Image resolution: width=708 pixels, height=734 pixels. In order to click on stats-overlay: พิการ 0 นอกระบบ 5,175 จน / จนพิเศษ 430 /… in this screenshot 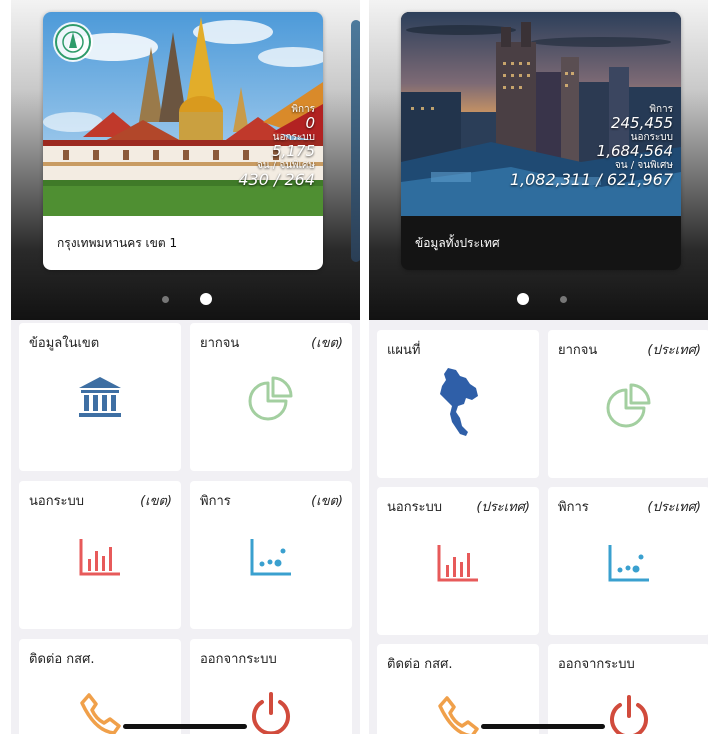, I will do `click(276, 146)`.